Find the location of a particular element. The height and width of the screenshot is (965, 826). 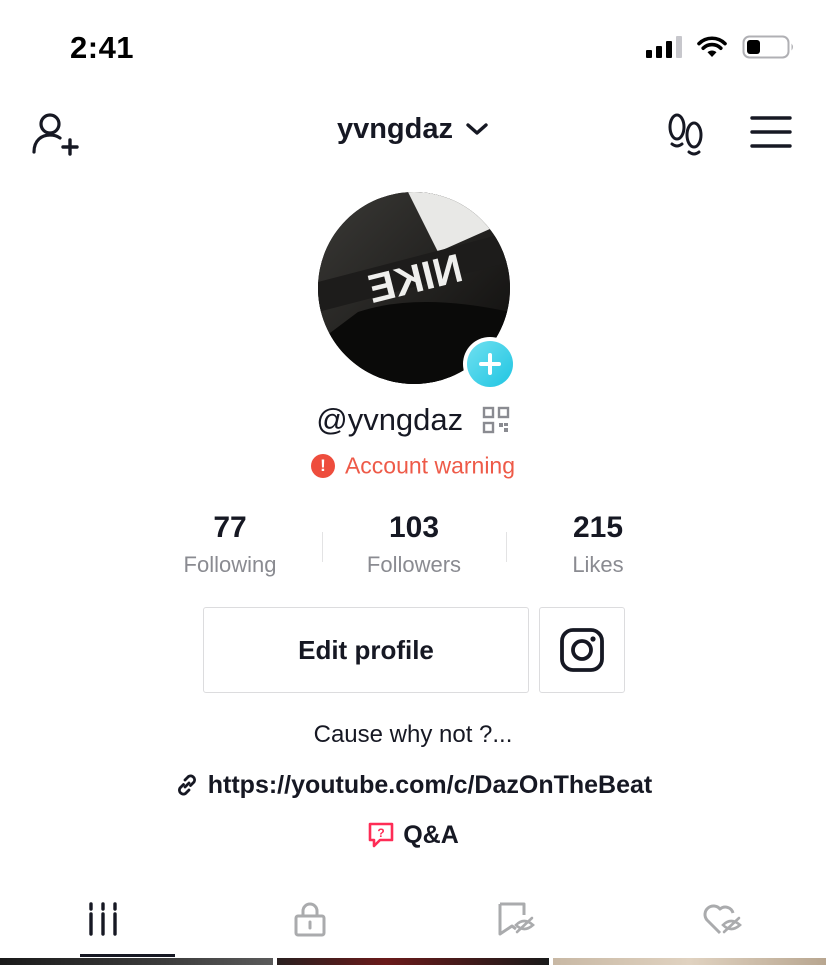

account-warning-text: Account warning is located at coordinates (430, 465).